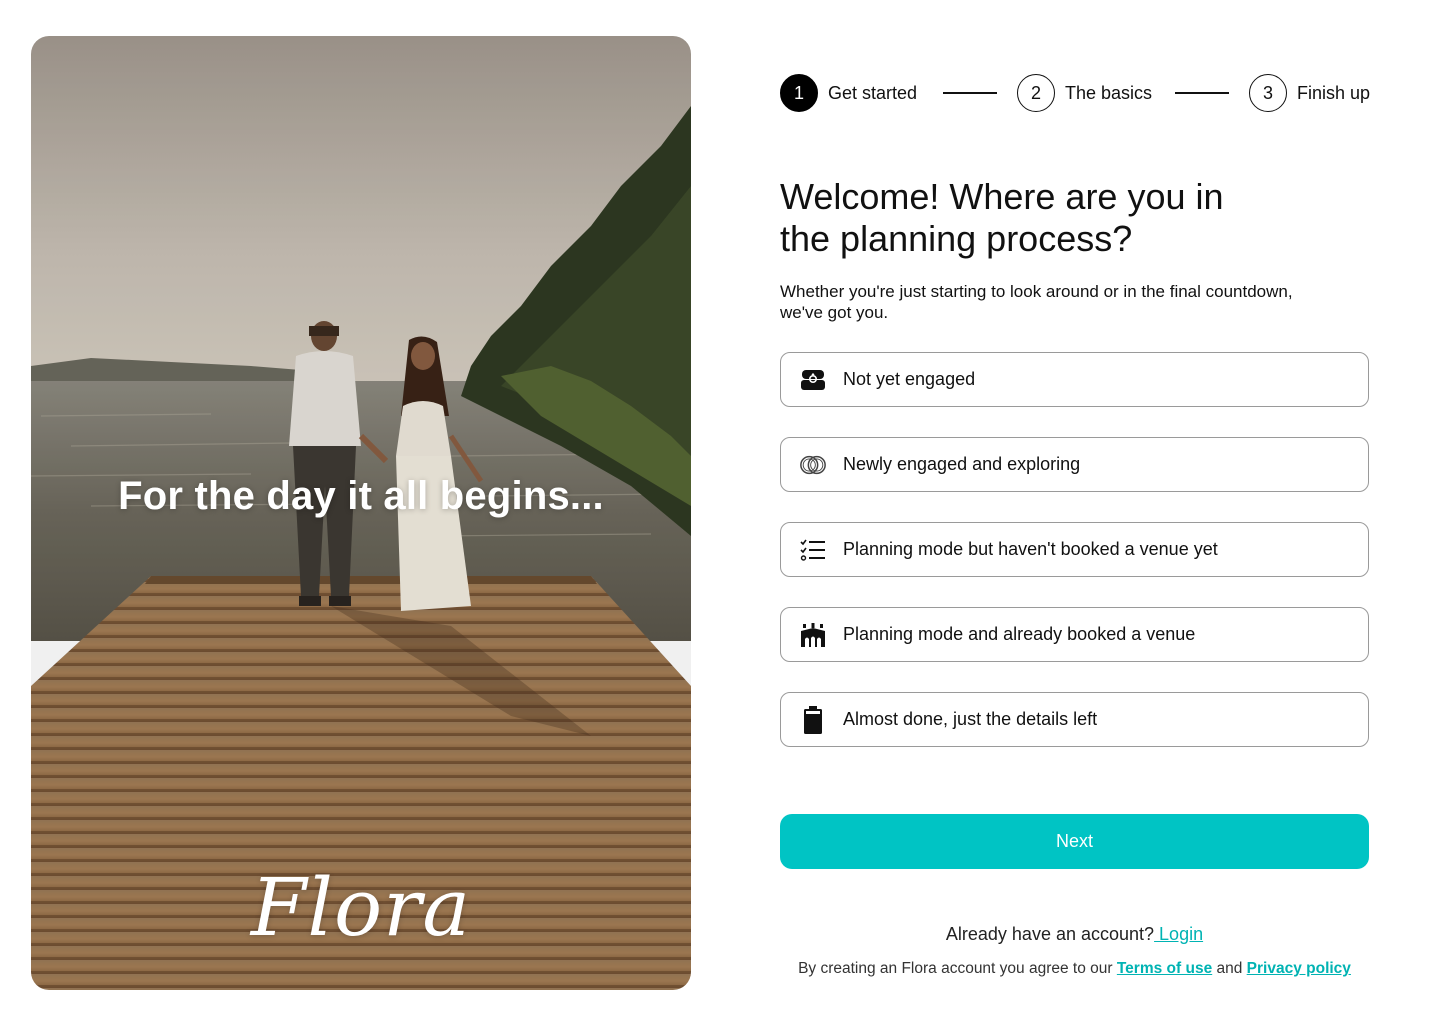 This screenshot has width=1440, height=1024. What do you see at coordinates (1229, 968) in the screenshot?
I see `legal-and-text: and` at bounding box center [1229, 968].